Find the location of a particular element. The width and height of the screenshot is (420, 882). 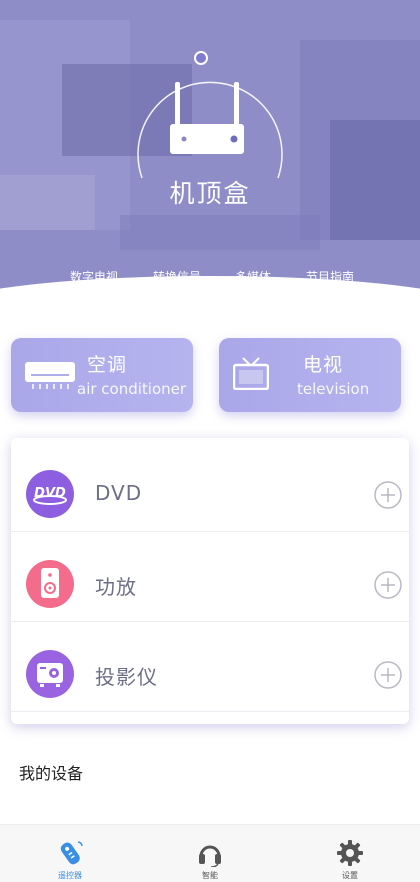

tab-smart: 智能 is located at coordinates (210, 853).